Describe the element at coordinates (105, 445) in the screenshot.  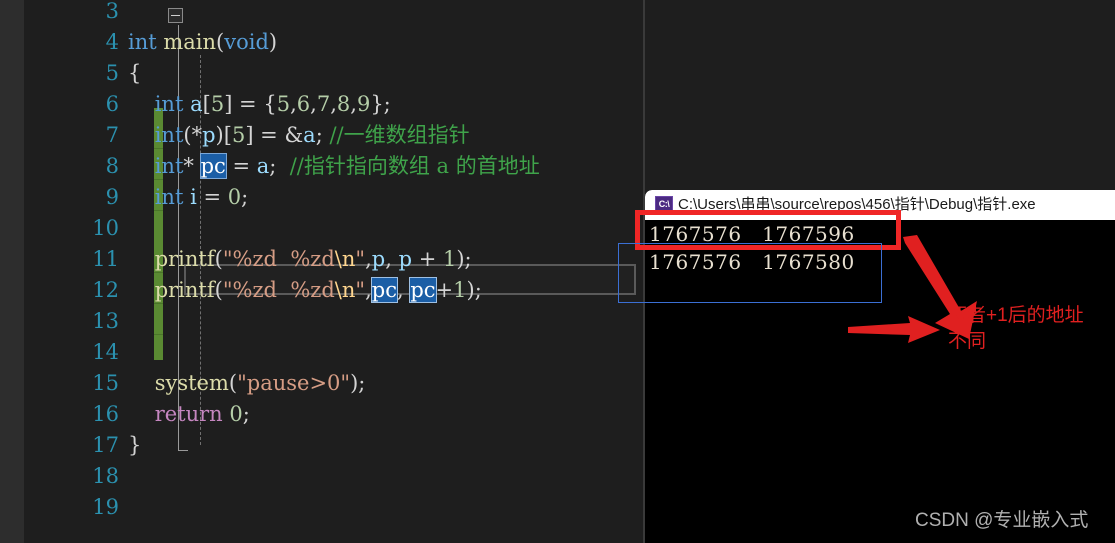
I see `line-number: 17` at that location.